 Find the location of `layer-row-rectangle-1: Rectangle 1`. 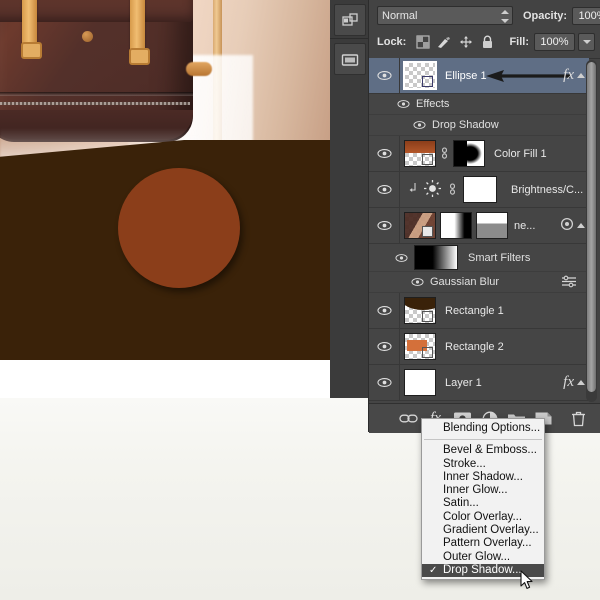

layer-row-rectangle-1: Rectangle 1 is located at coordinates (479, 311).